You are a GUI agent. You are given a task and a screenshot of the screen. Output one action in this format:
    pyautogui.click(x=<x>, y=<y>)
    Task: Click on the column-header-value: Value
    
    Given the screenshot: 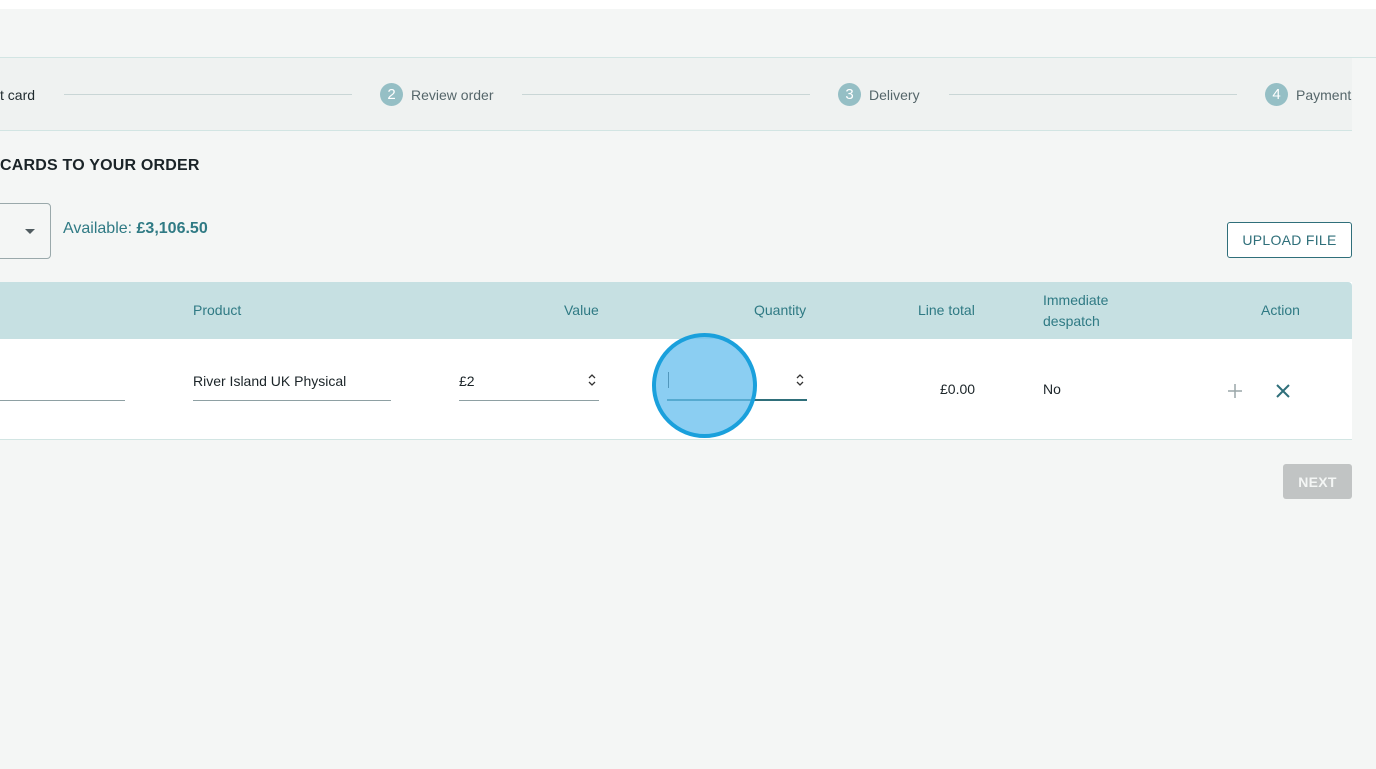 What is the action you would take?
    pyautogui.click(x=581, y=310)
    